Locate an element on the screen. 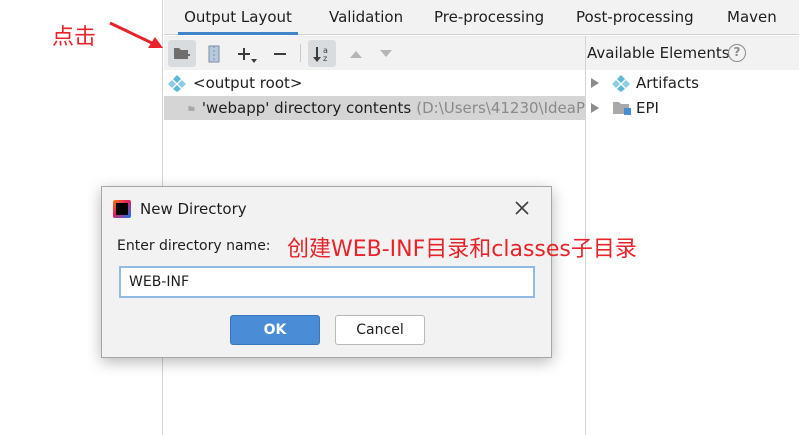 The image size is (799, 435). move-up-icon is located at coordinates (356, 54).